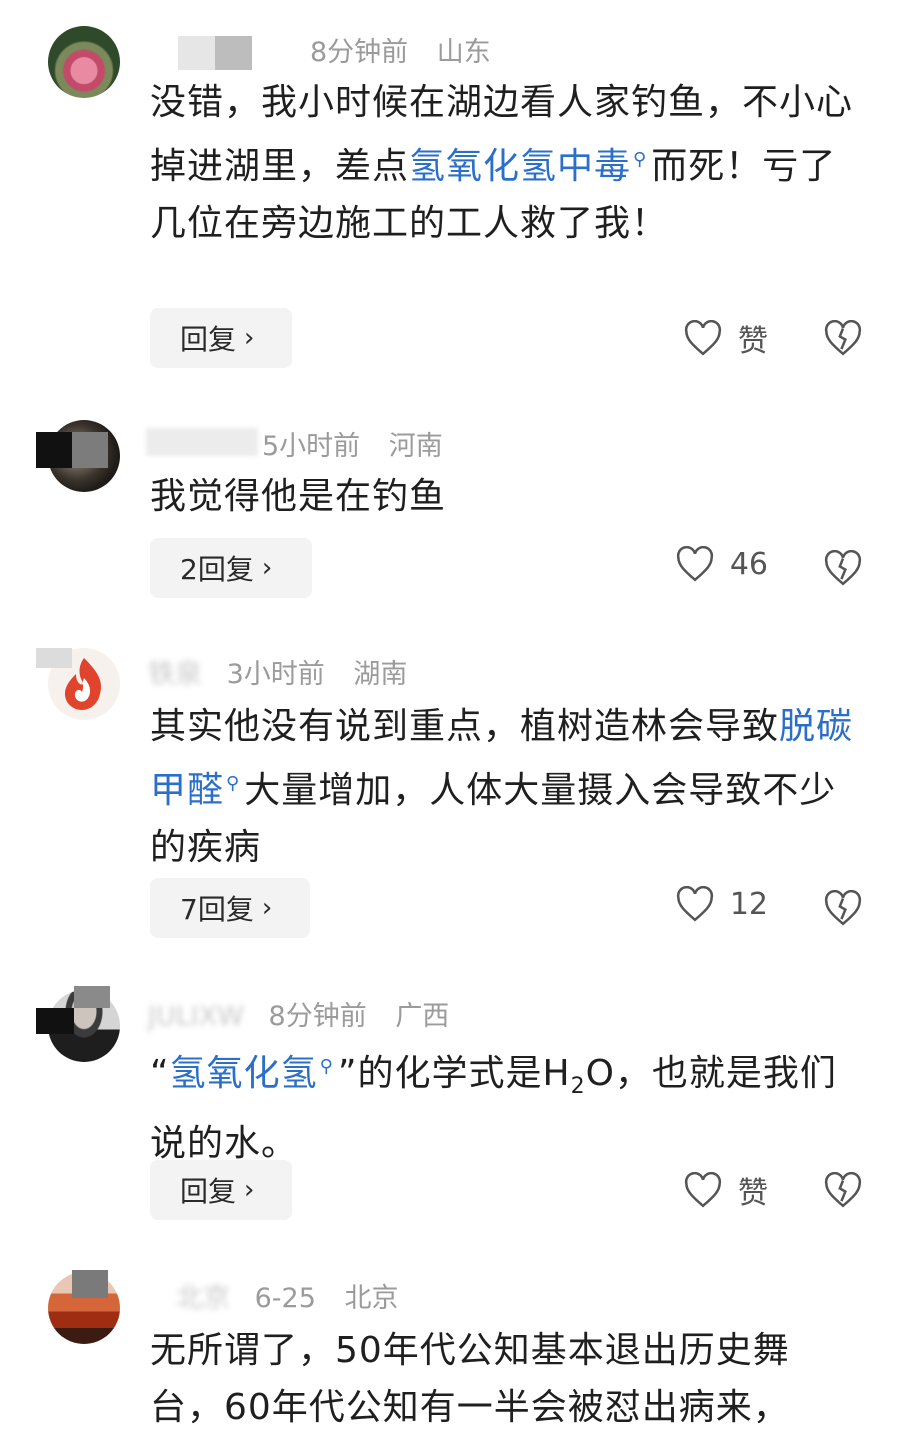  Describe the element at coordinates (244, 1073) in the screenshot. I see `search-link: 氢氧化氢` at that location.